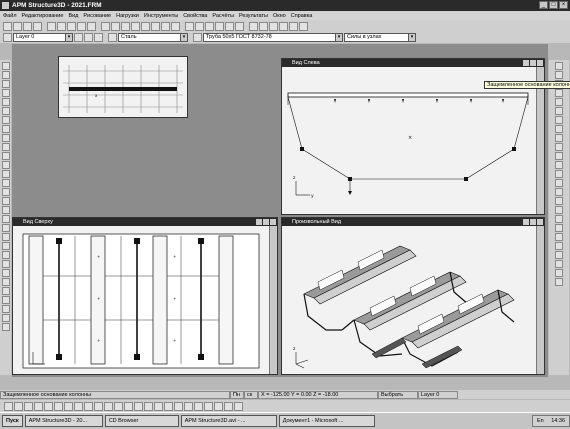  What do you see at coordinates (168, 406) in the screenshot?
I see `filter-icon` at bounding box center [168, 406].